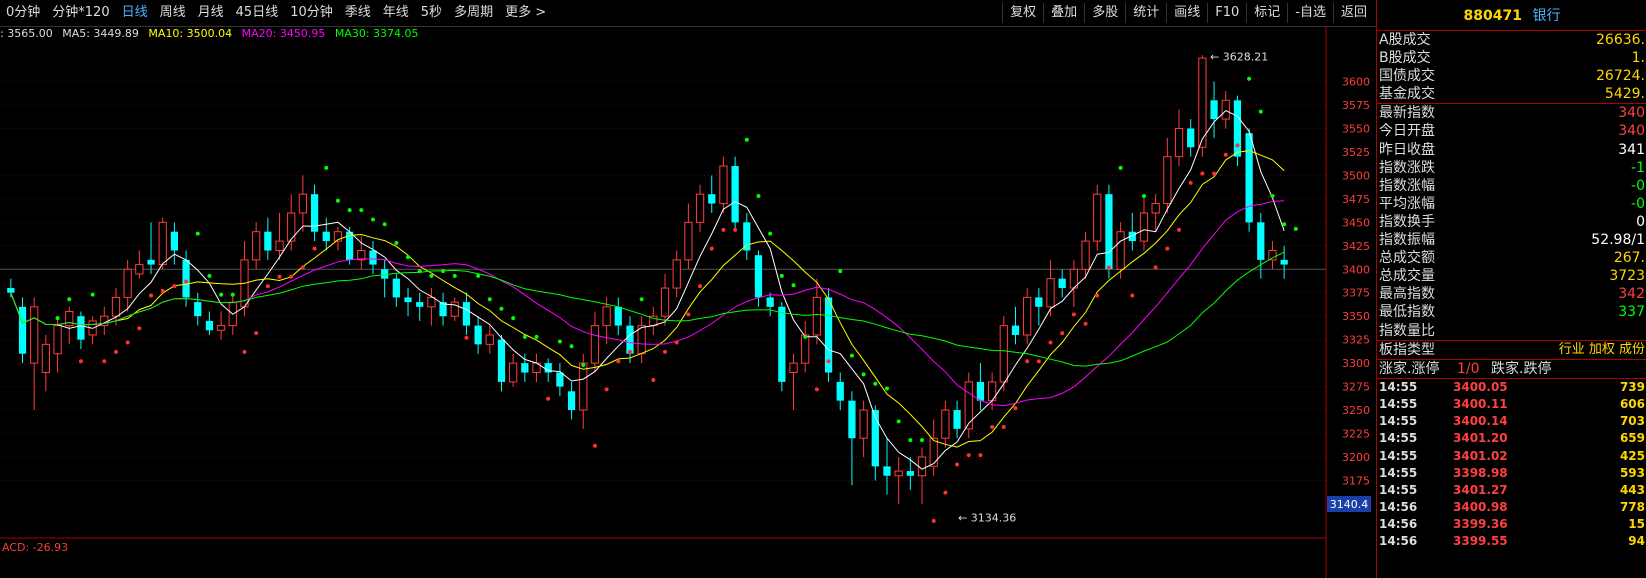 This screenshot has width=1646, height=578. What do you see at coordinates (311, 13) in the screenshot?
I see `period-tab-6: 10分钟` at bounding box center [311, 13].